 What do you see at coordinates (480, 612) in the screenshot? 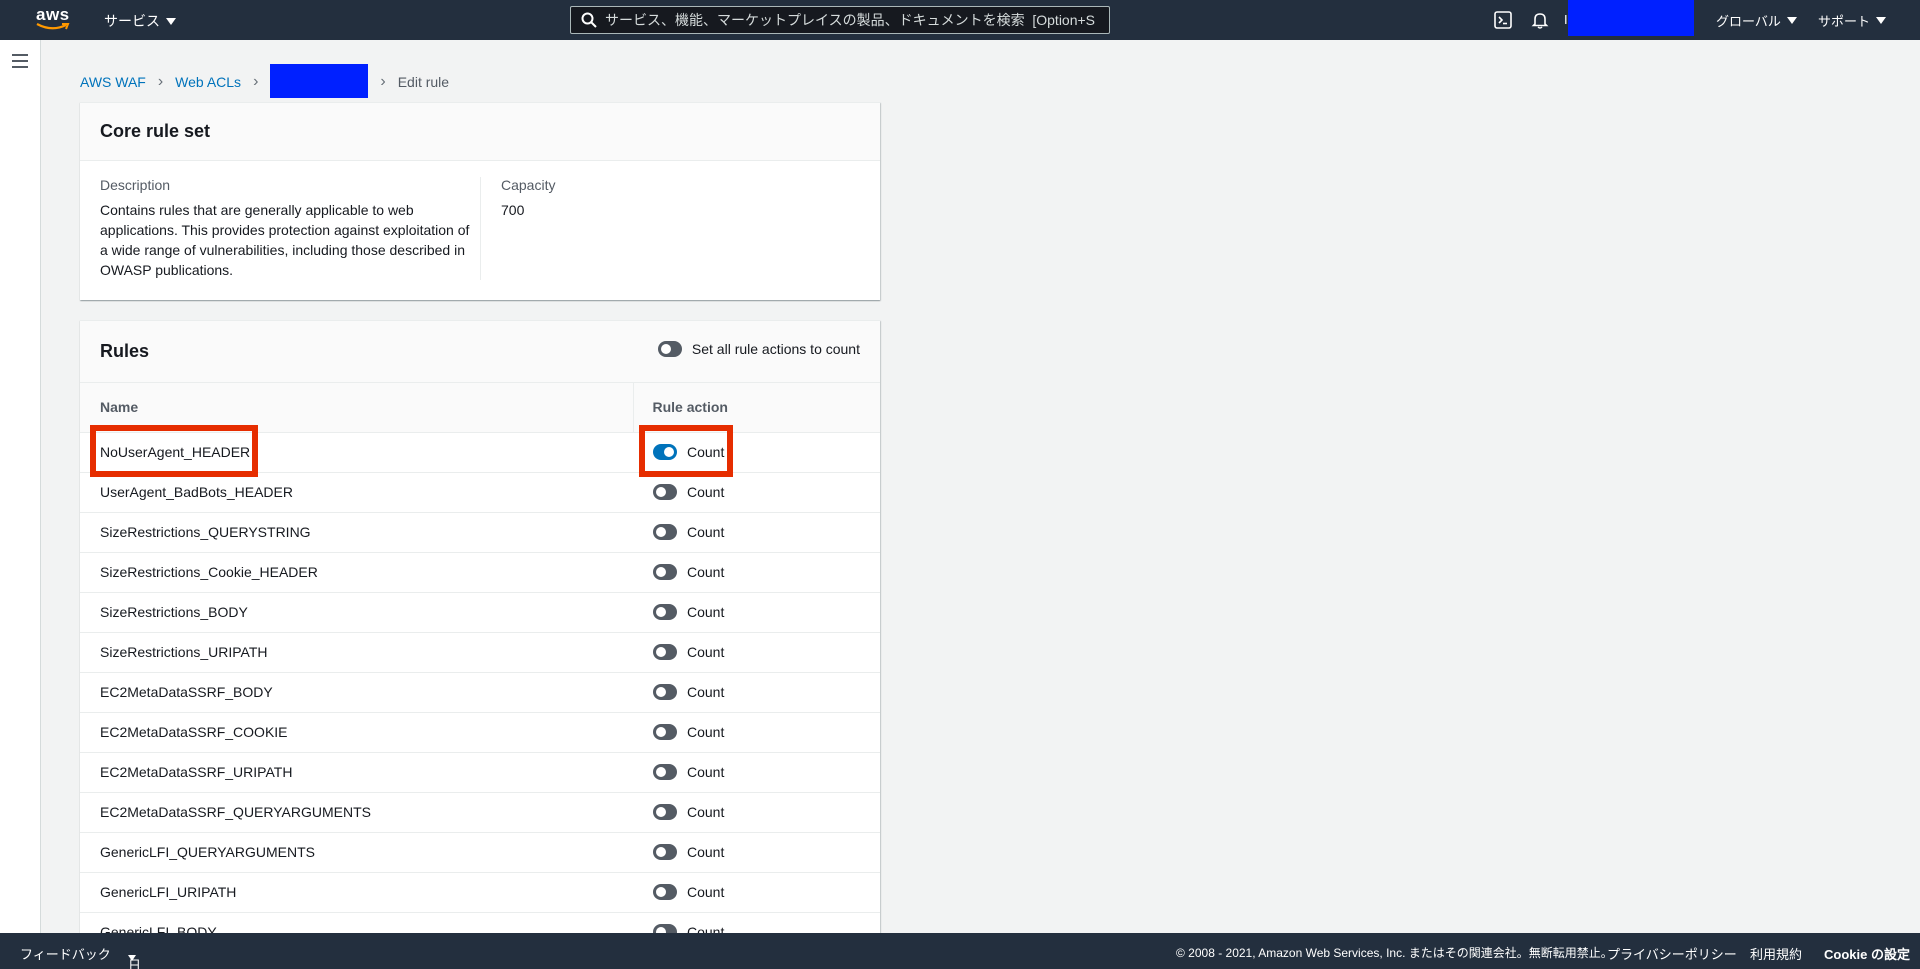
I see `table-row: SizeRestrictions_BODY Count` at bounding box center [480, 612].